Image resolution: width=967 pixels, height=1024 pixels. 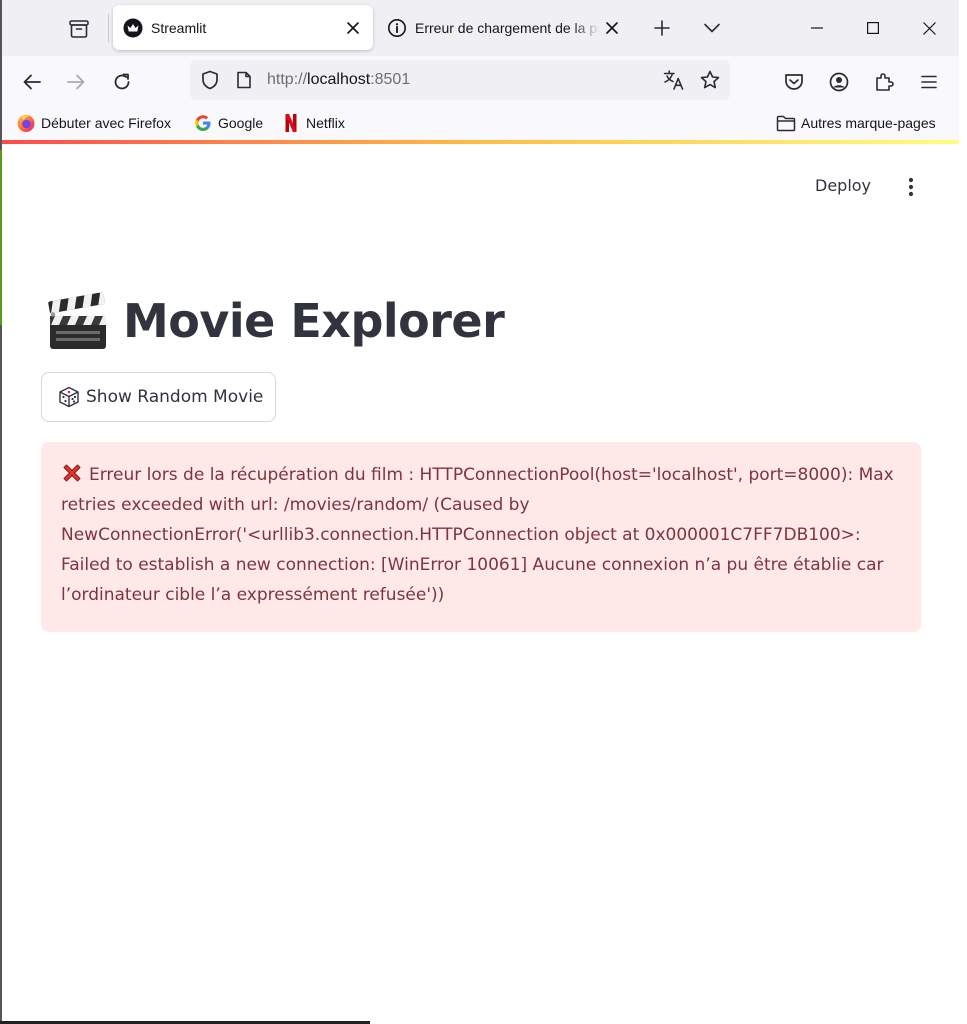 I want to click on close-window-button, so click(x=929, y=28).